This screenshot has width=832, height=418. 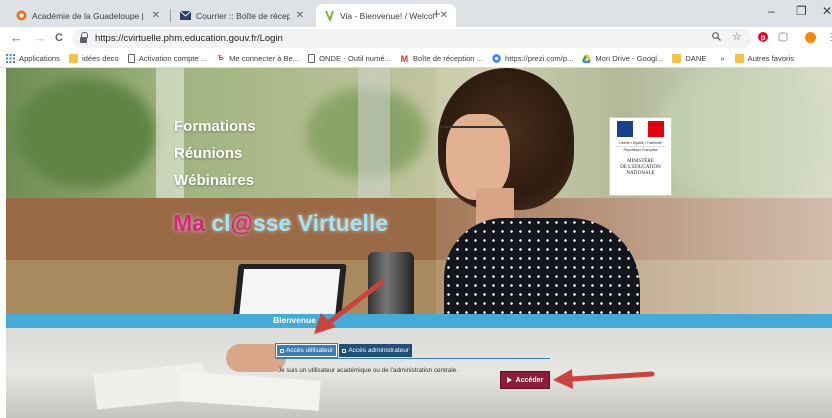 What do you see at coordinates (320, 223) in the screenshot?
I see `brand-rest: sse Virtuelle` at bounding box center [320, 223].